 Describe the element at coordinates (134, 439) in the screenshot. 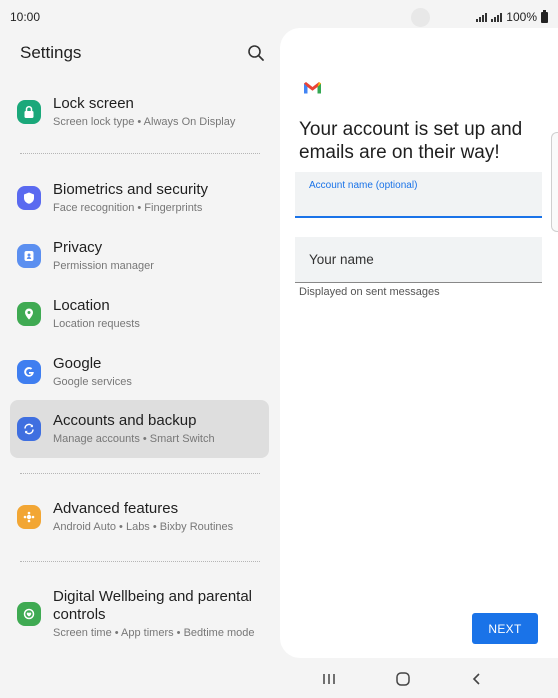

I see `item-subtitle: Manage accounts • Smart Switch` at that location.